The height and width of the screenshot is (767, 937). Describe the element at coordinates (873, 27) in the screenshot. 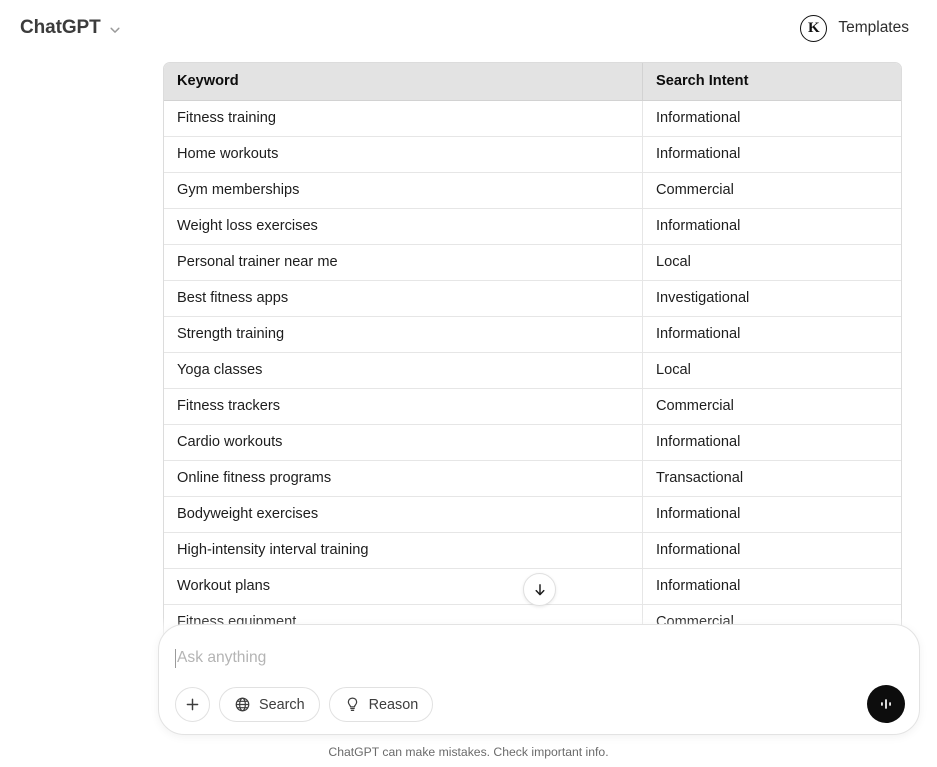

I see `templates-label: Templates` at that location.